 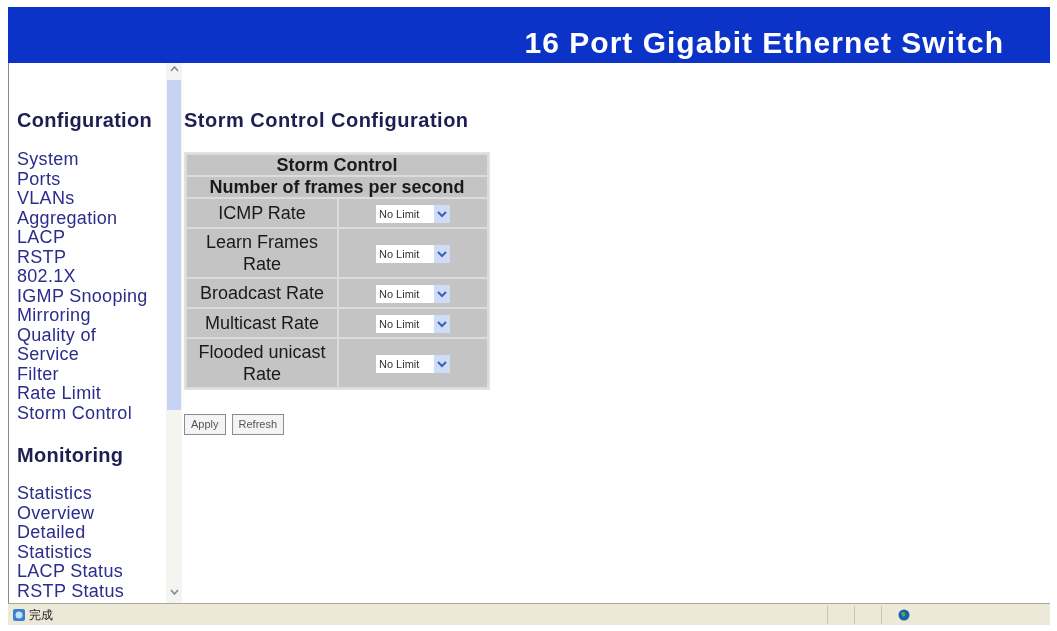 What do you see at coordinates (41, 238) in the screenshot?
I see `nav-link: LACP` at bounding box center [41, 238].